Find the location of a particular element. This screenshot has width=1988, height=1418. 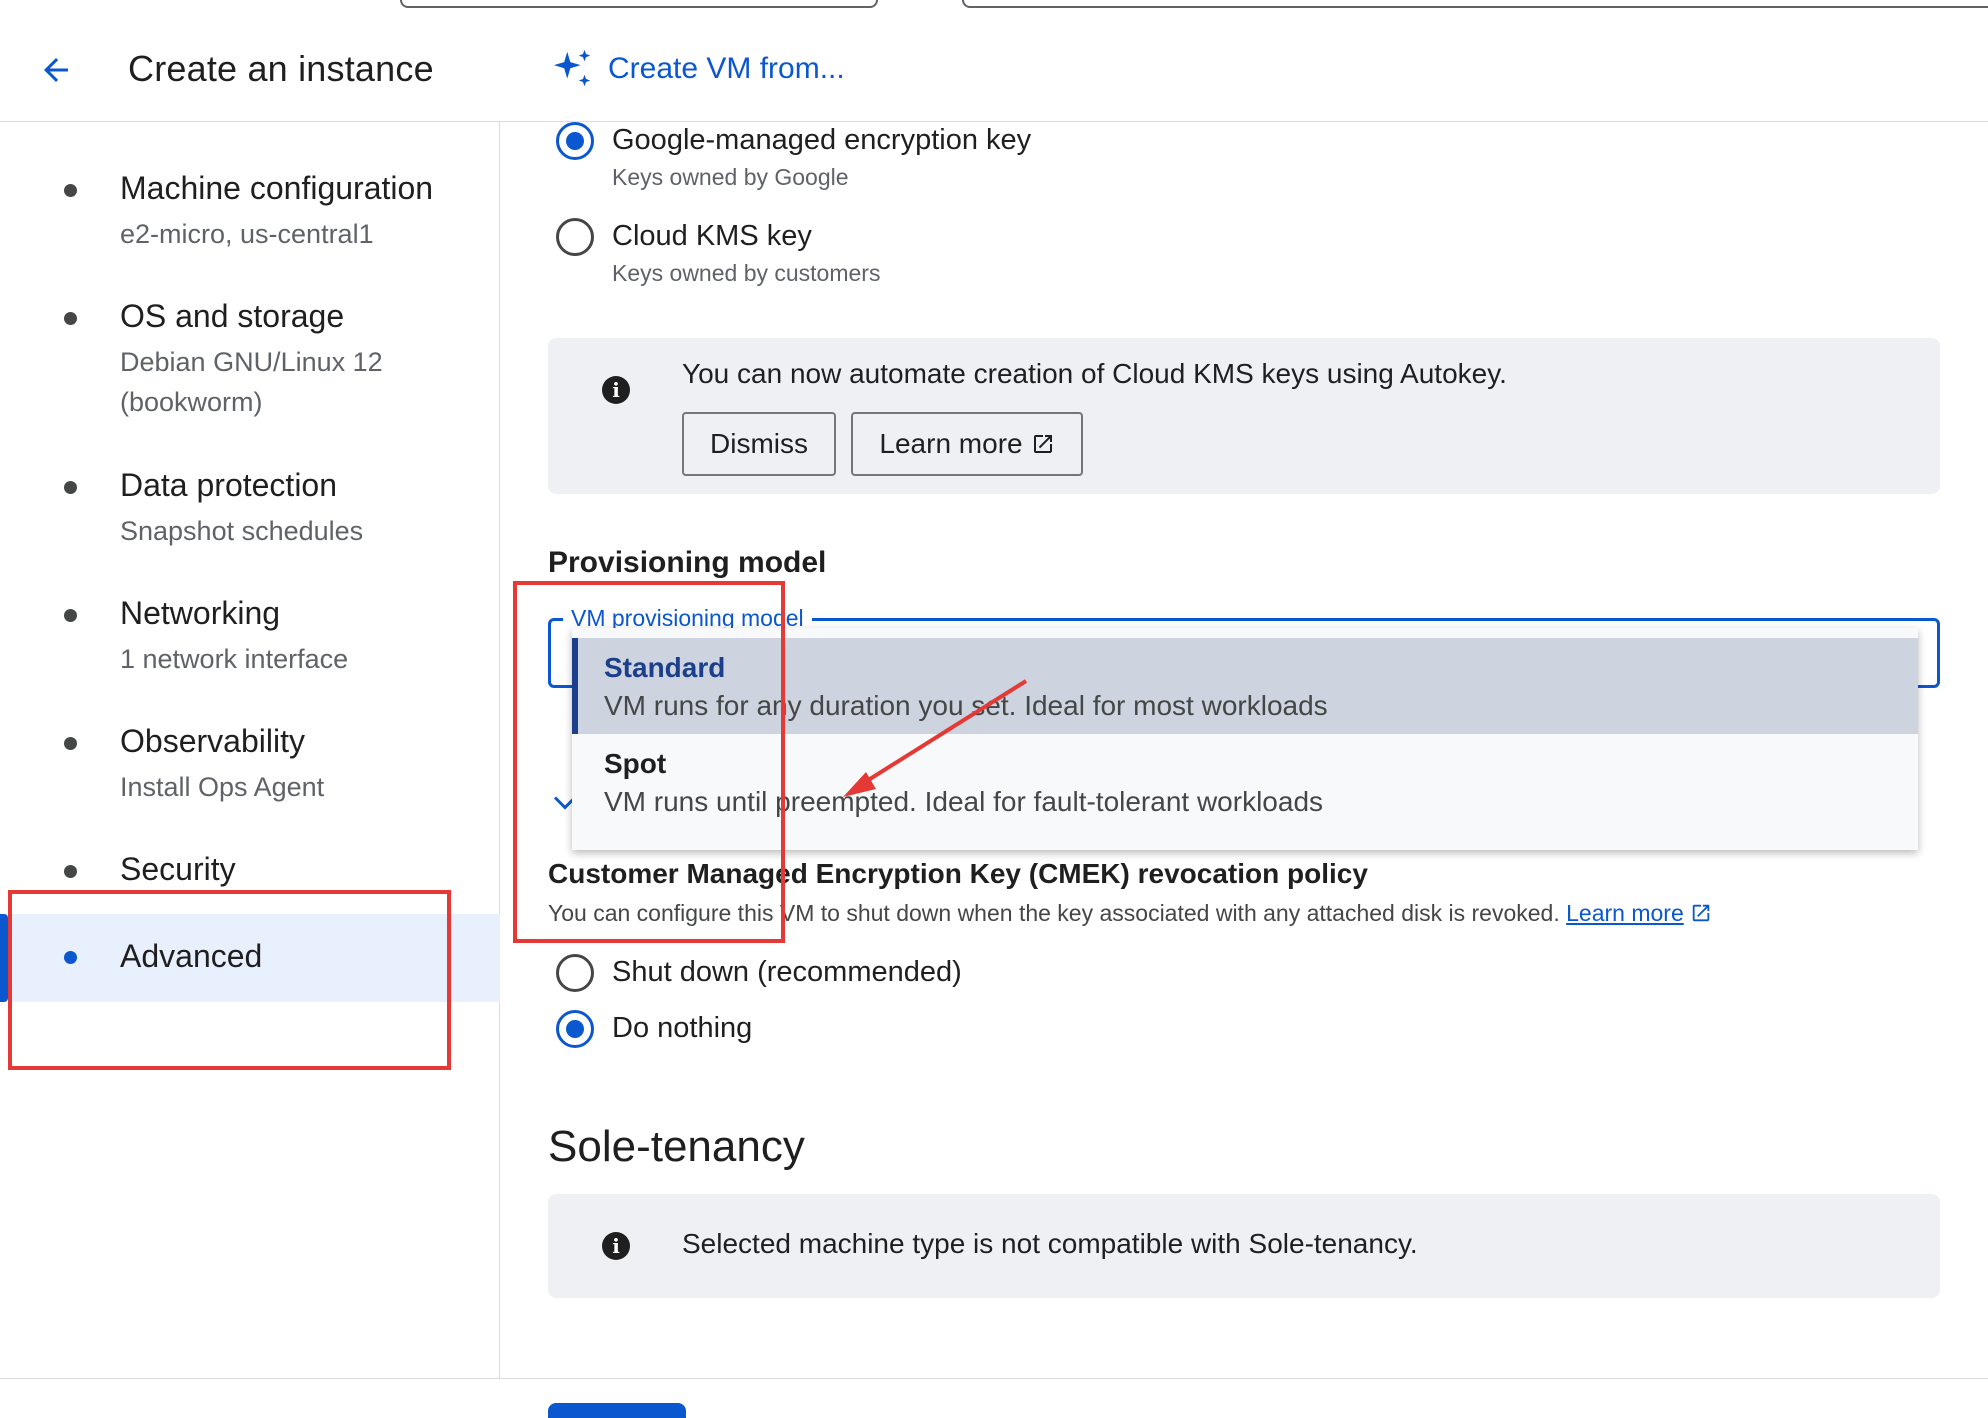

learn-more-button: Learn more is located at coordinates (967, 444).